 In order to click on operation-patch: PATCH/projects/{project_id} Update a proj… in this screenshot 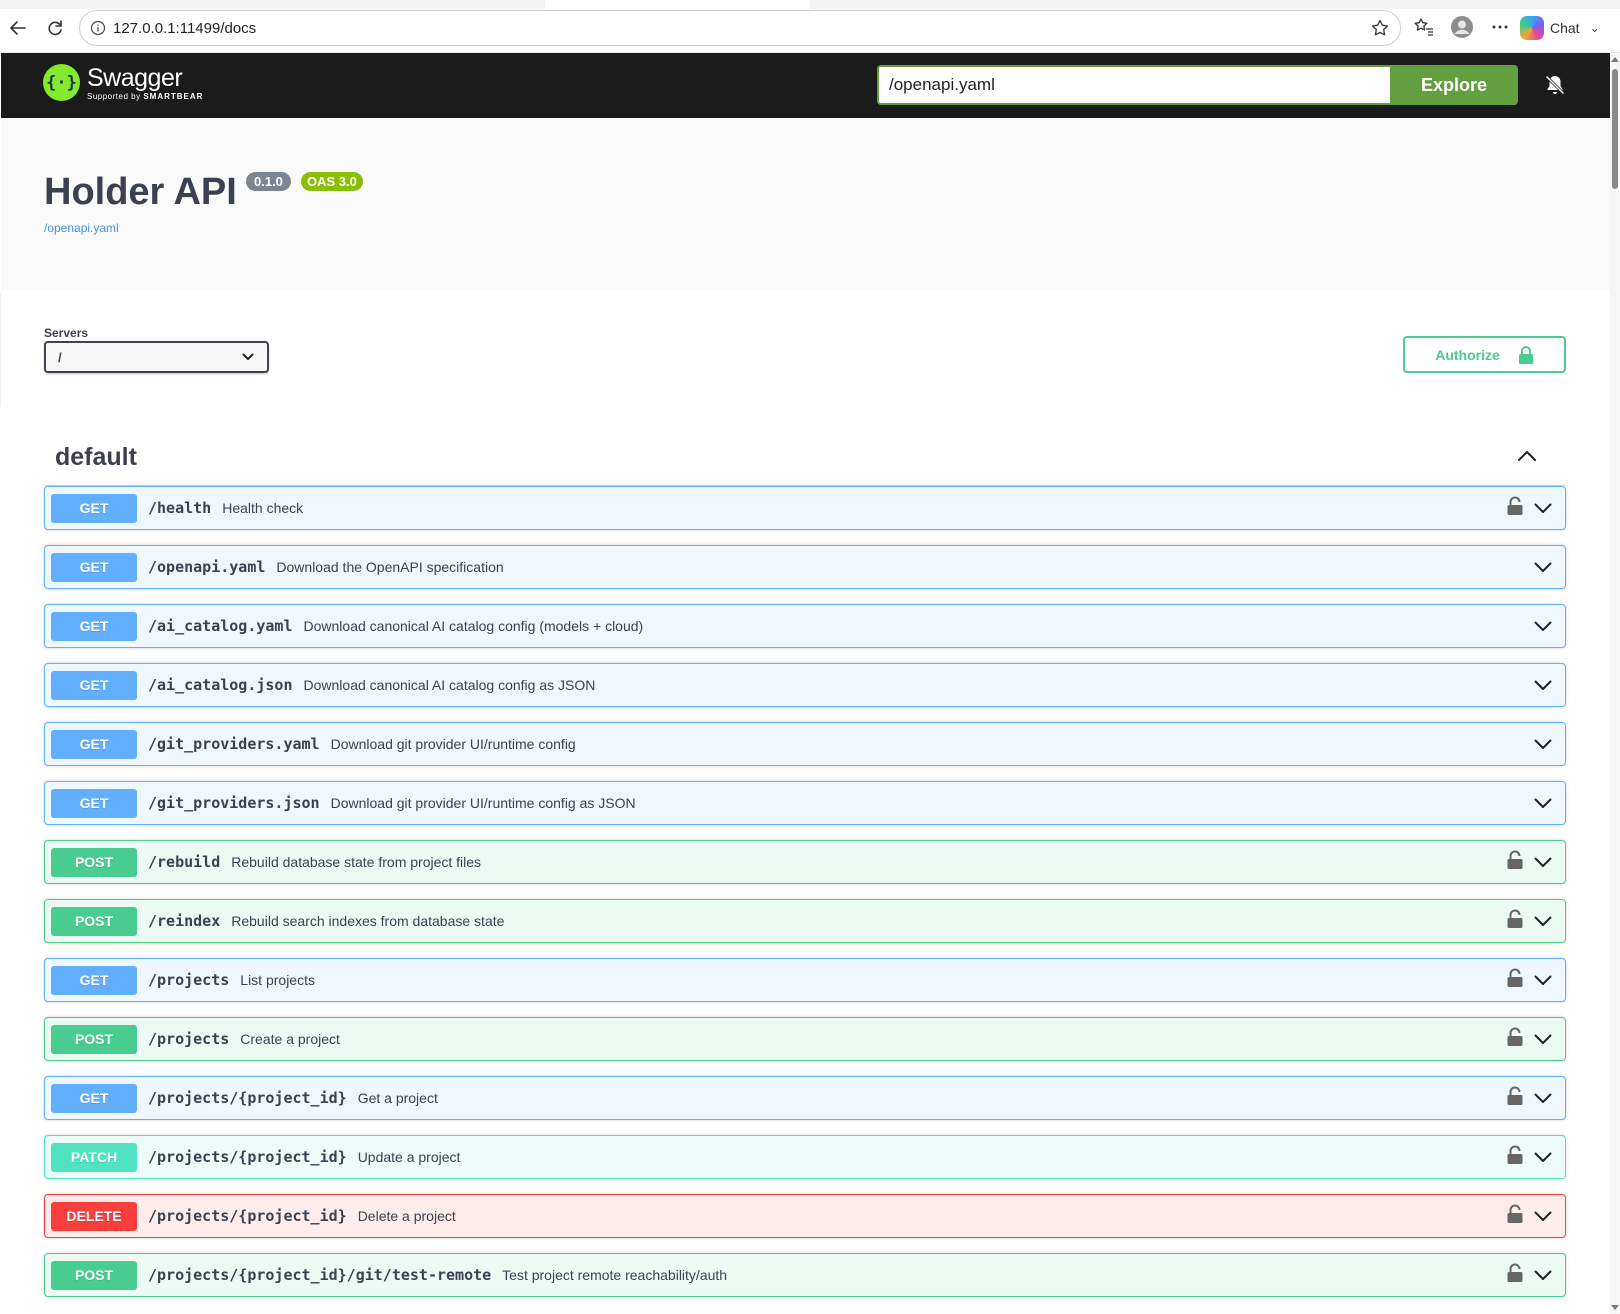, I will do `click(805, 1157)`.